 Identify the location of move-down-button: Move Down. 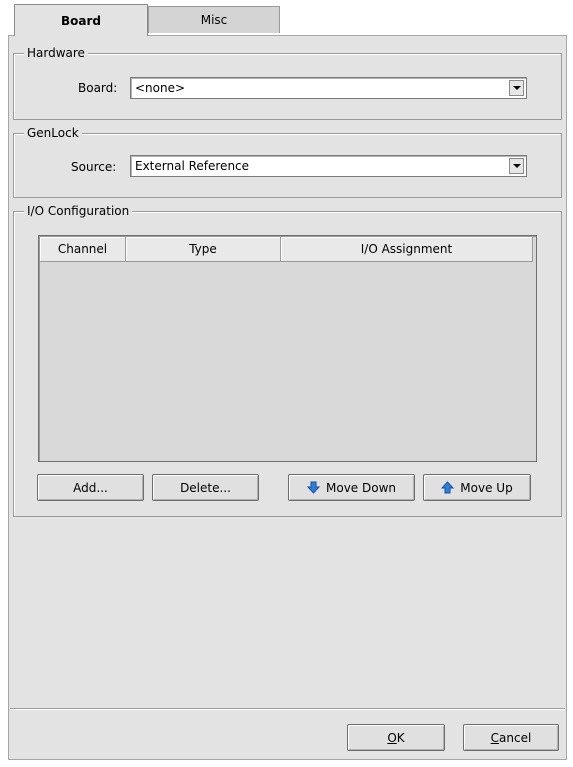
(351, 487).